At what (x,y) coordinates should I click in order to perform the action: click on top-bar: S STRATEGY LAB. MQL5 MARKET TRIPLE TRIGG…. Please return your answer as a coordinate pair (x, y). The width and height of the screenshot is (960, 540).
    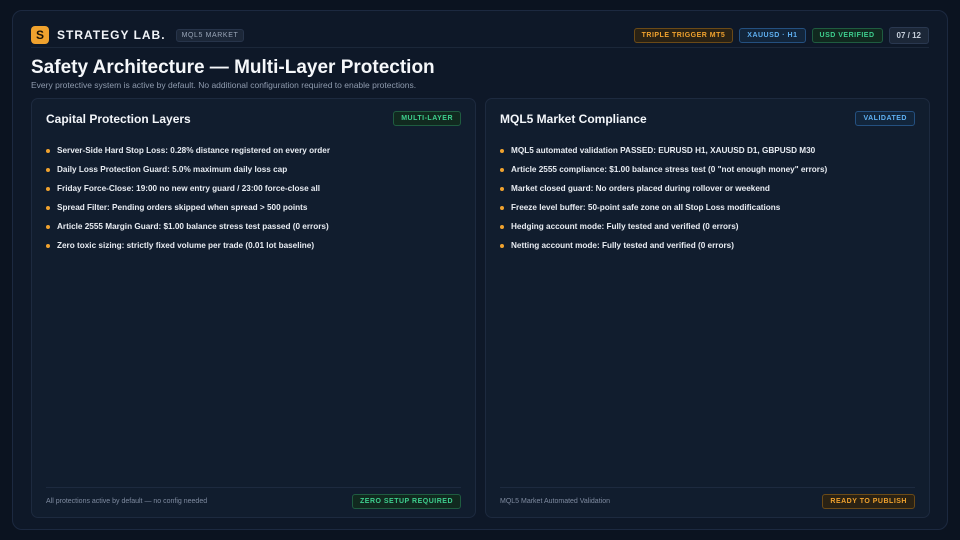
    Looking at the image, I should click on (480, 35).